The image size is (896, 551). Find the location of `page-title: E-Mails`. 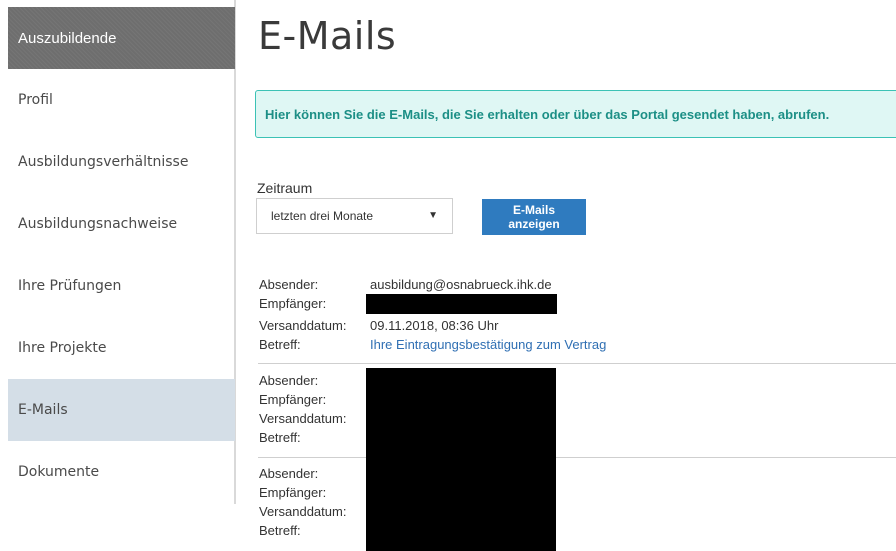

page-title: E-Mails is located at coordinates (327, 36).